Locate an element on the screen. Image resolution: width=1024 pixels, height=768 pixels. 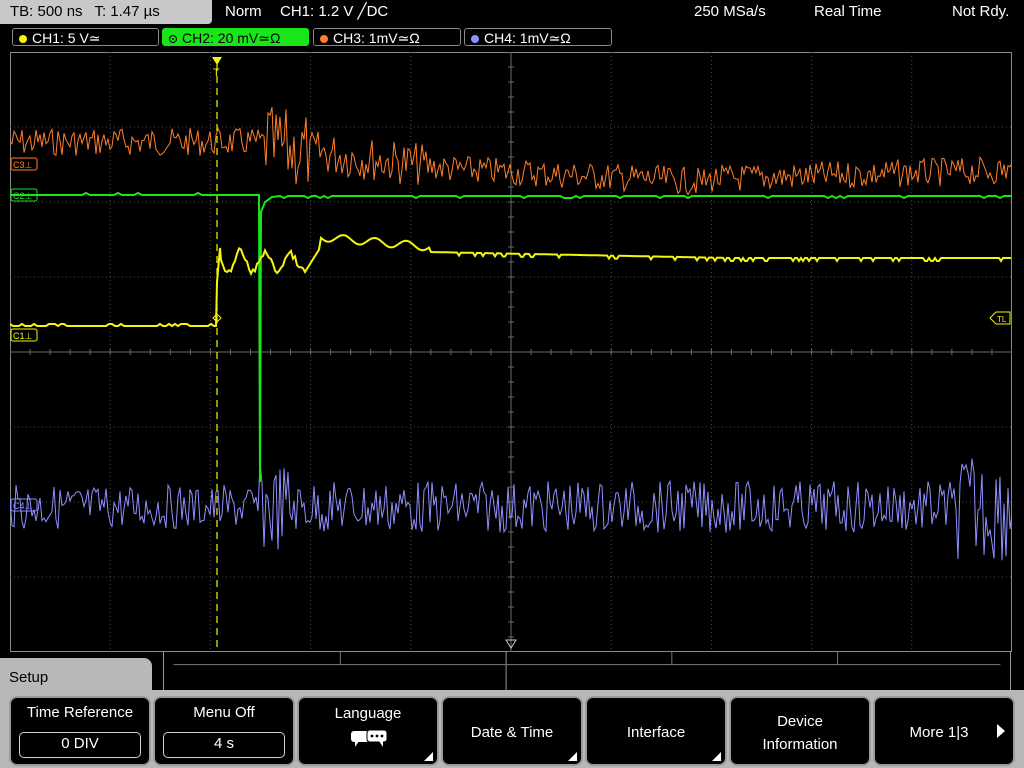
language-button: Language is located at coordinates (368, 731).